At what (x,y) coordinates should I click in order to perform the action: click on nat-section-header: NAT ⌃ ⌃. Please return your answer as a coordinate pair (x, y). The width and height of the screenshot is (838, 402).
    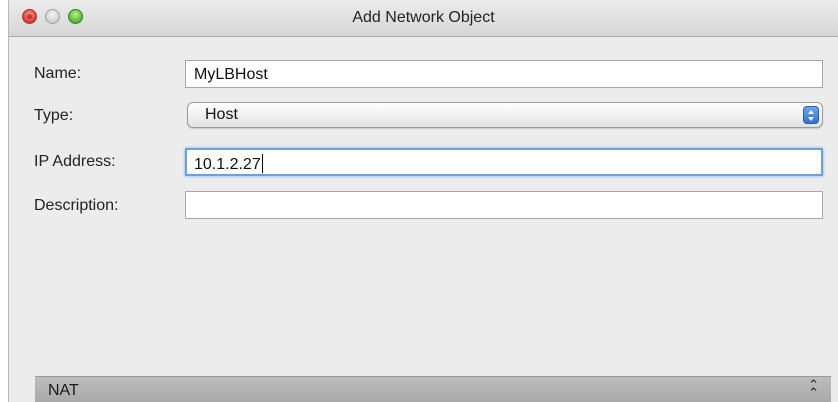
    Looking at the image, I should click on (433, 389).